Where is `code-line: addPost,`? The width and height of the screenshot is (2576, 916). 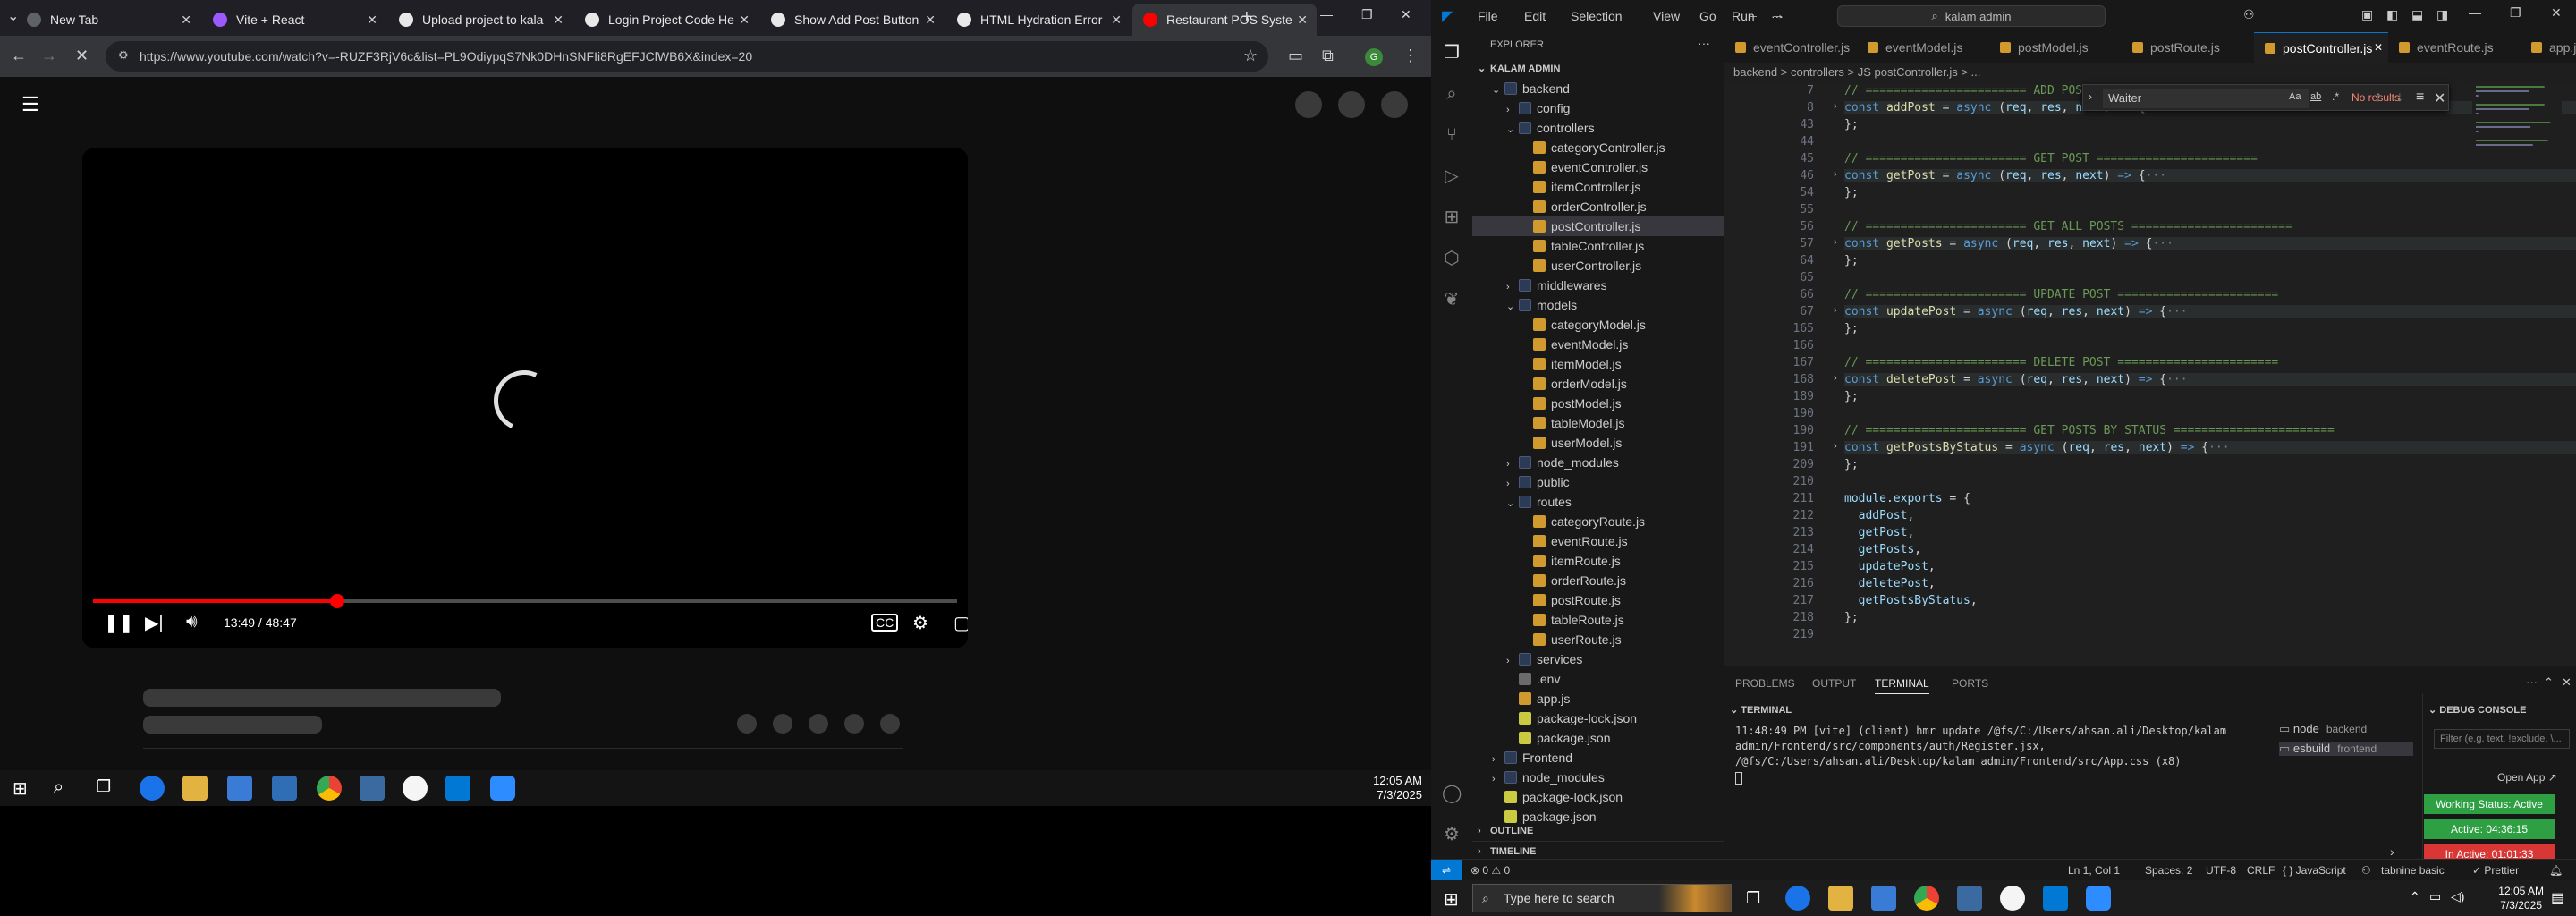
code-line: addPost, is located at coordinates (1879, 515).